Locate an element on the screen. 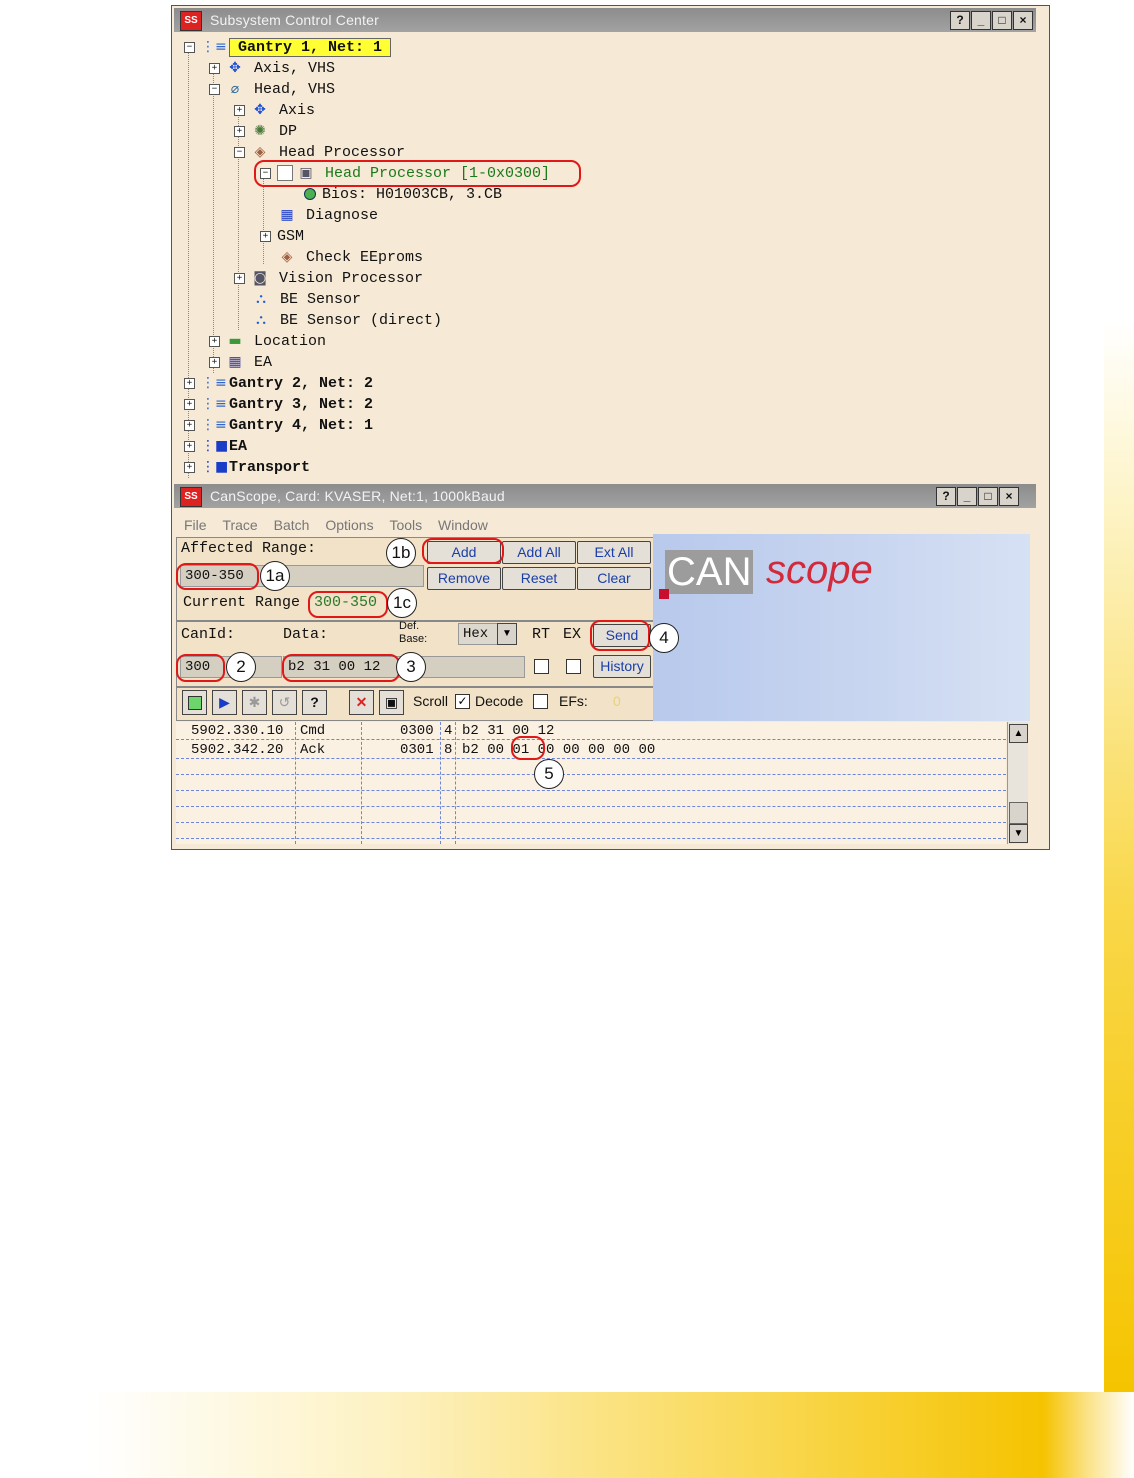  tree-node-gantry-1: − ⋮≡ Gantry 1, Net: 1 is located at coordinates (288, 48).